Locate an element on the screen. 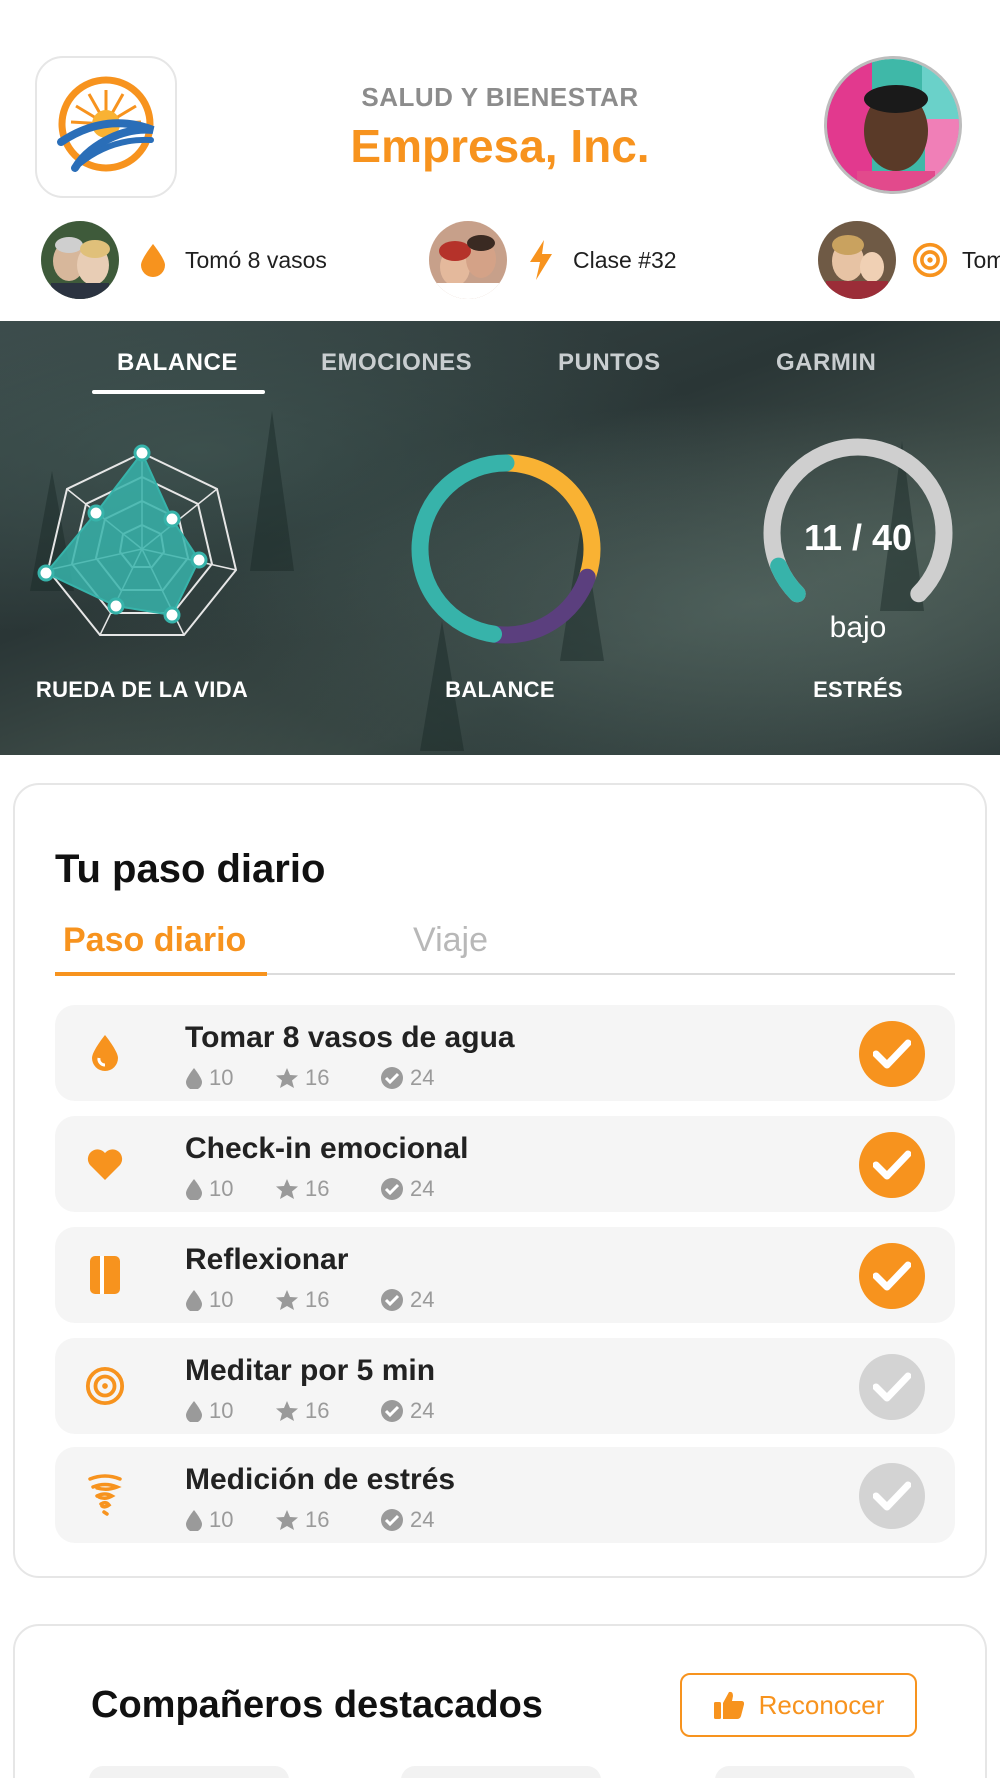 This screenshot has width=1000, height=1778. heart-icon is located at coordinates (105, 1164).